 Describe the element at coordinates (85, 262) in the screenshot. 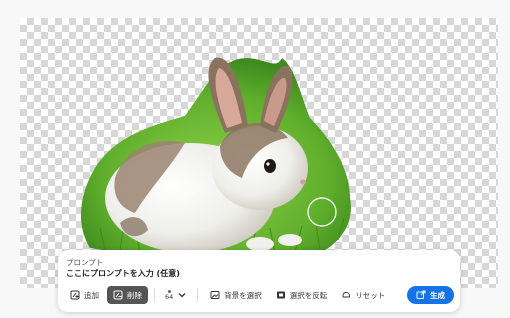

I see `prompt-label: プロンプト` at that location.